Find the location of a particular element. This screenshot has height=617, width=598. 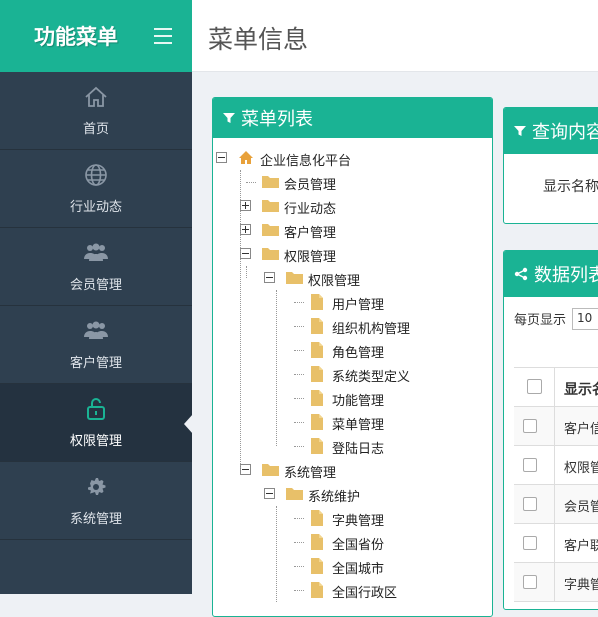

sidebar-item-3: 客户管理 is located at coordinates (96, 345).